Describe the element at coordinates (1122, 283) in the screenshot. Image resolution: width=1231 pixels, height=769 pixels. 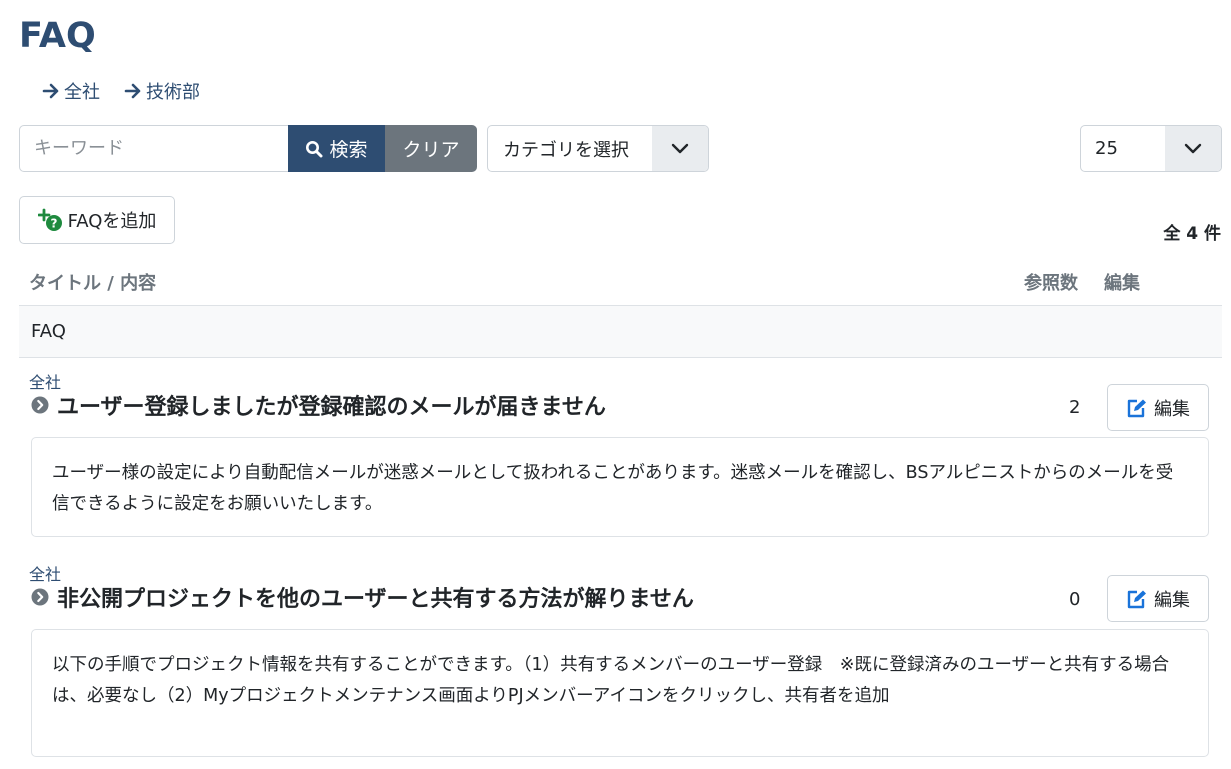
I see `column-header-edit: 編集` at that location.